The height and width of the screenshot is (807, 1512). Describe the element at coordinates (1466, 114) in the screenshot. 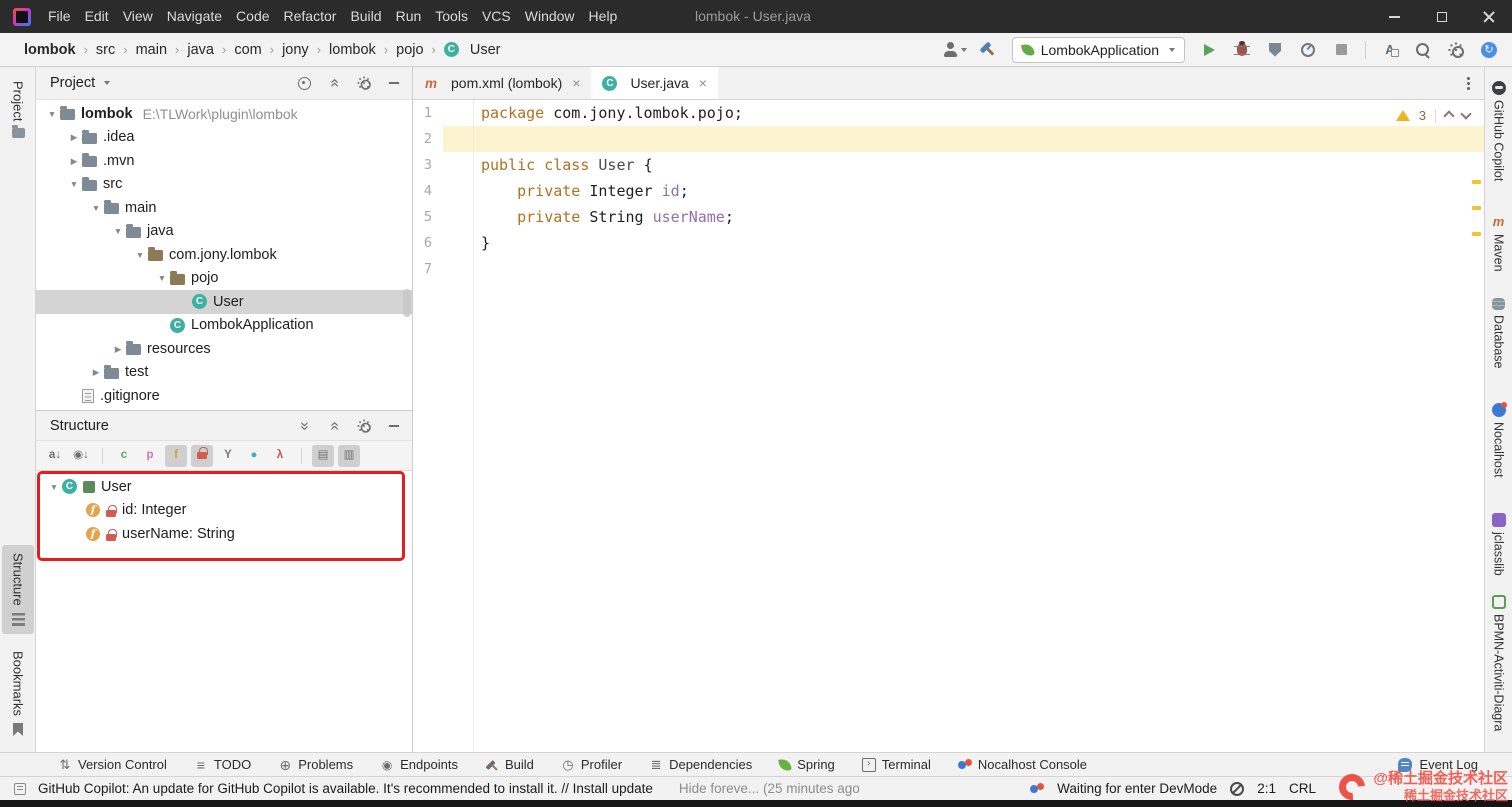

I see `next-warning-icon` at that location.